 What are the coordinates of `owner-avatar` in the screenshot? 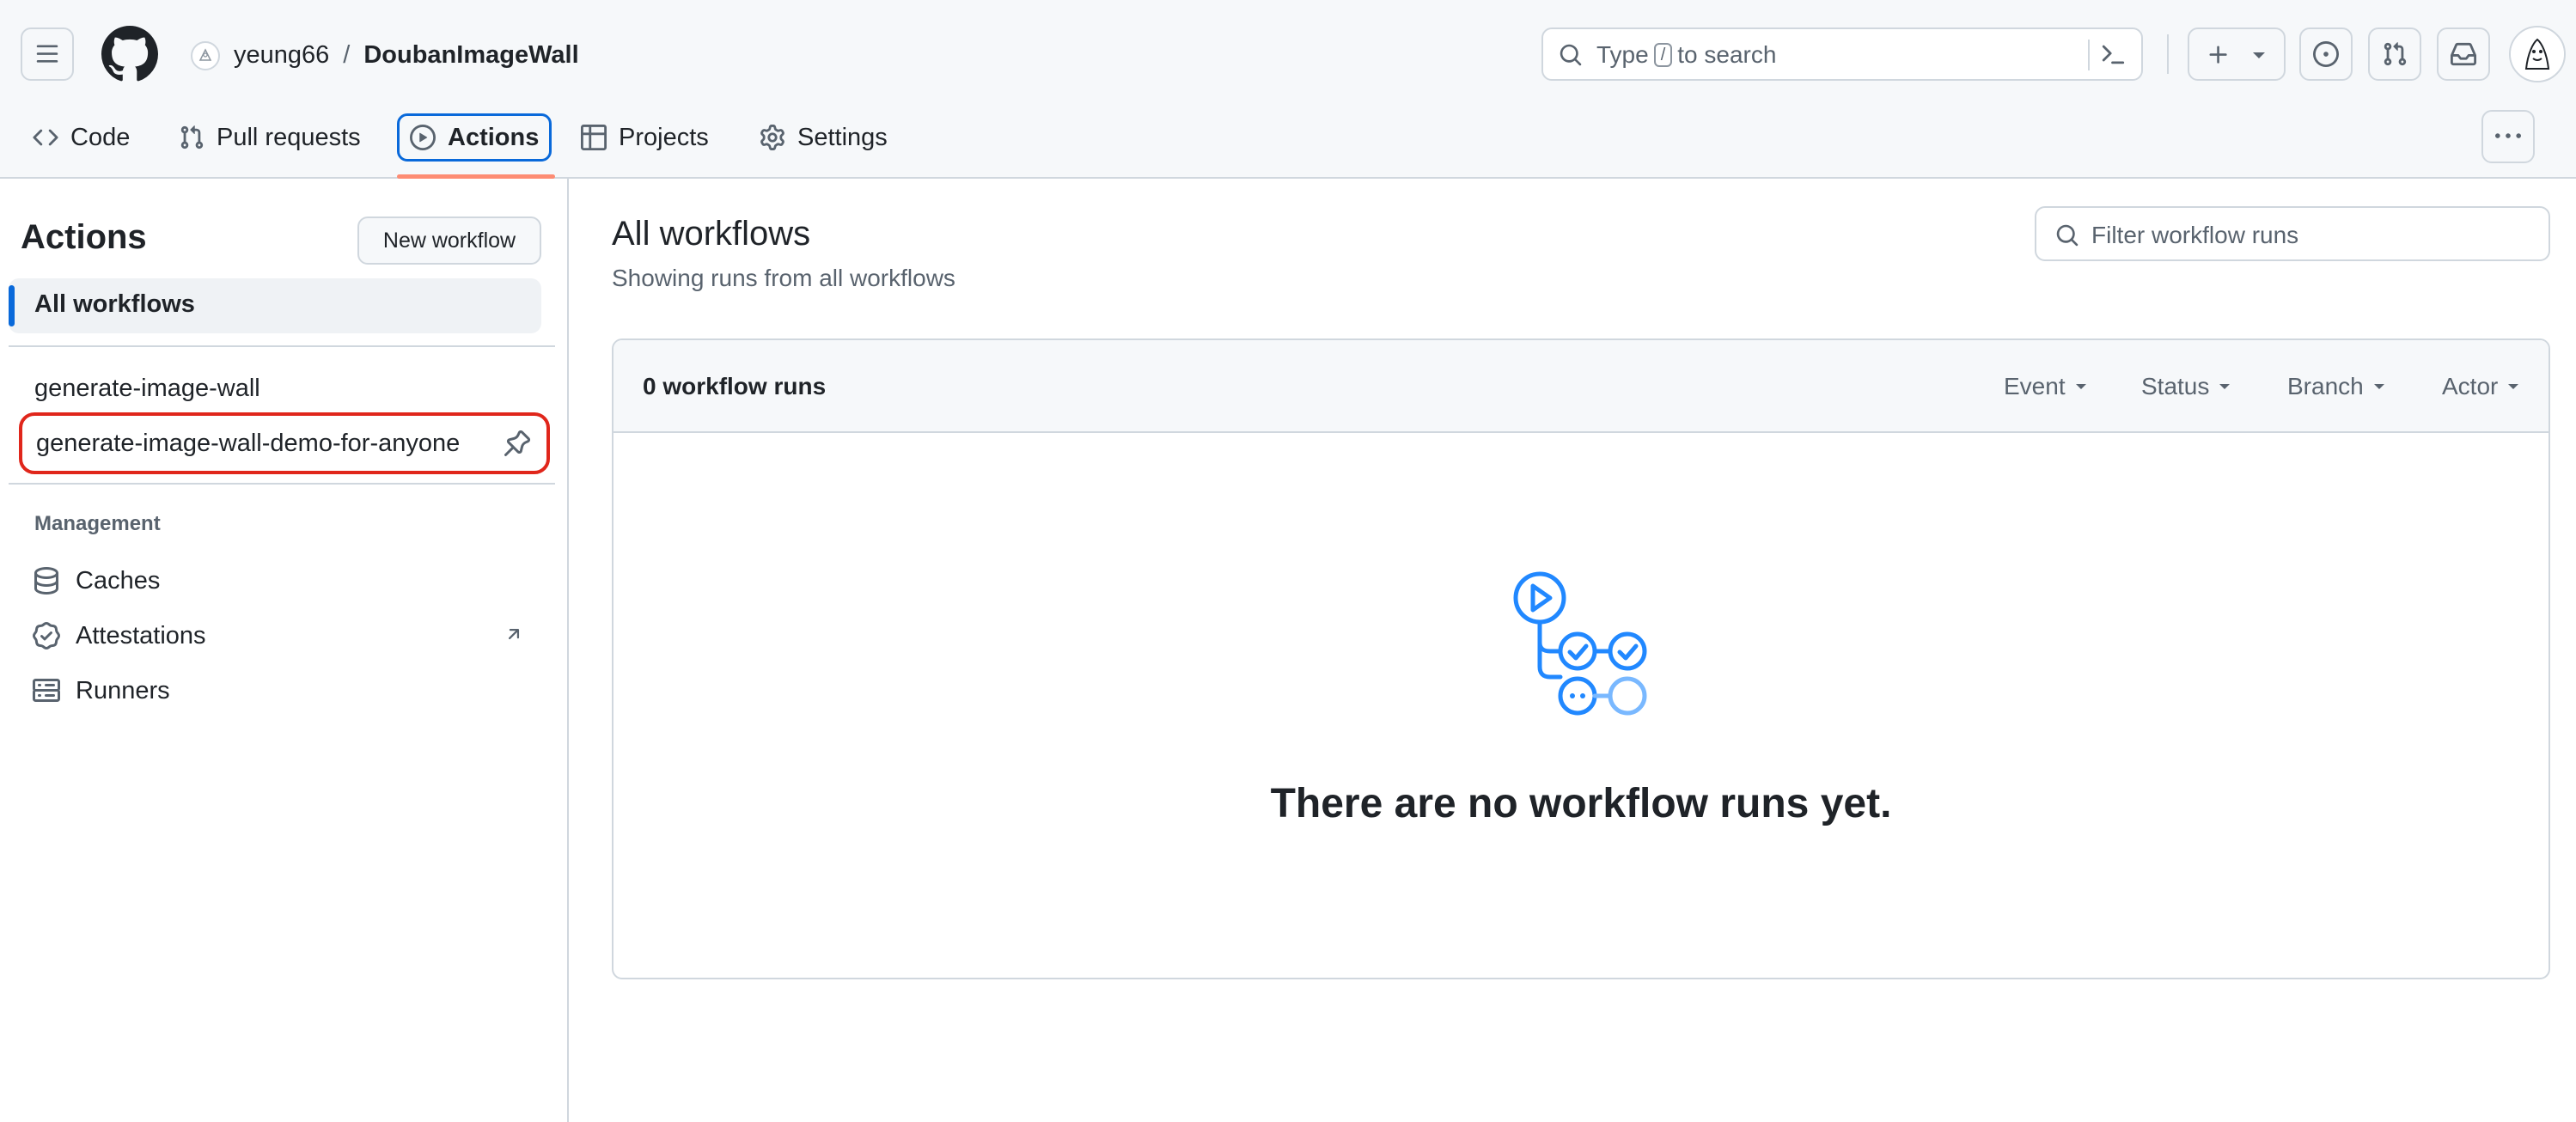 It's located at (205, 56).